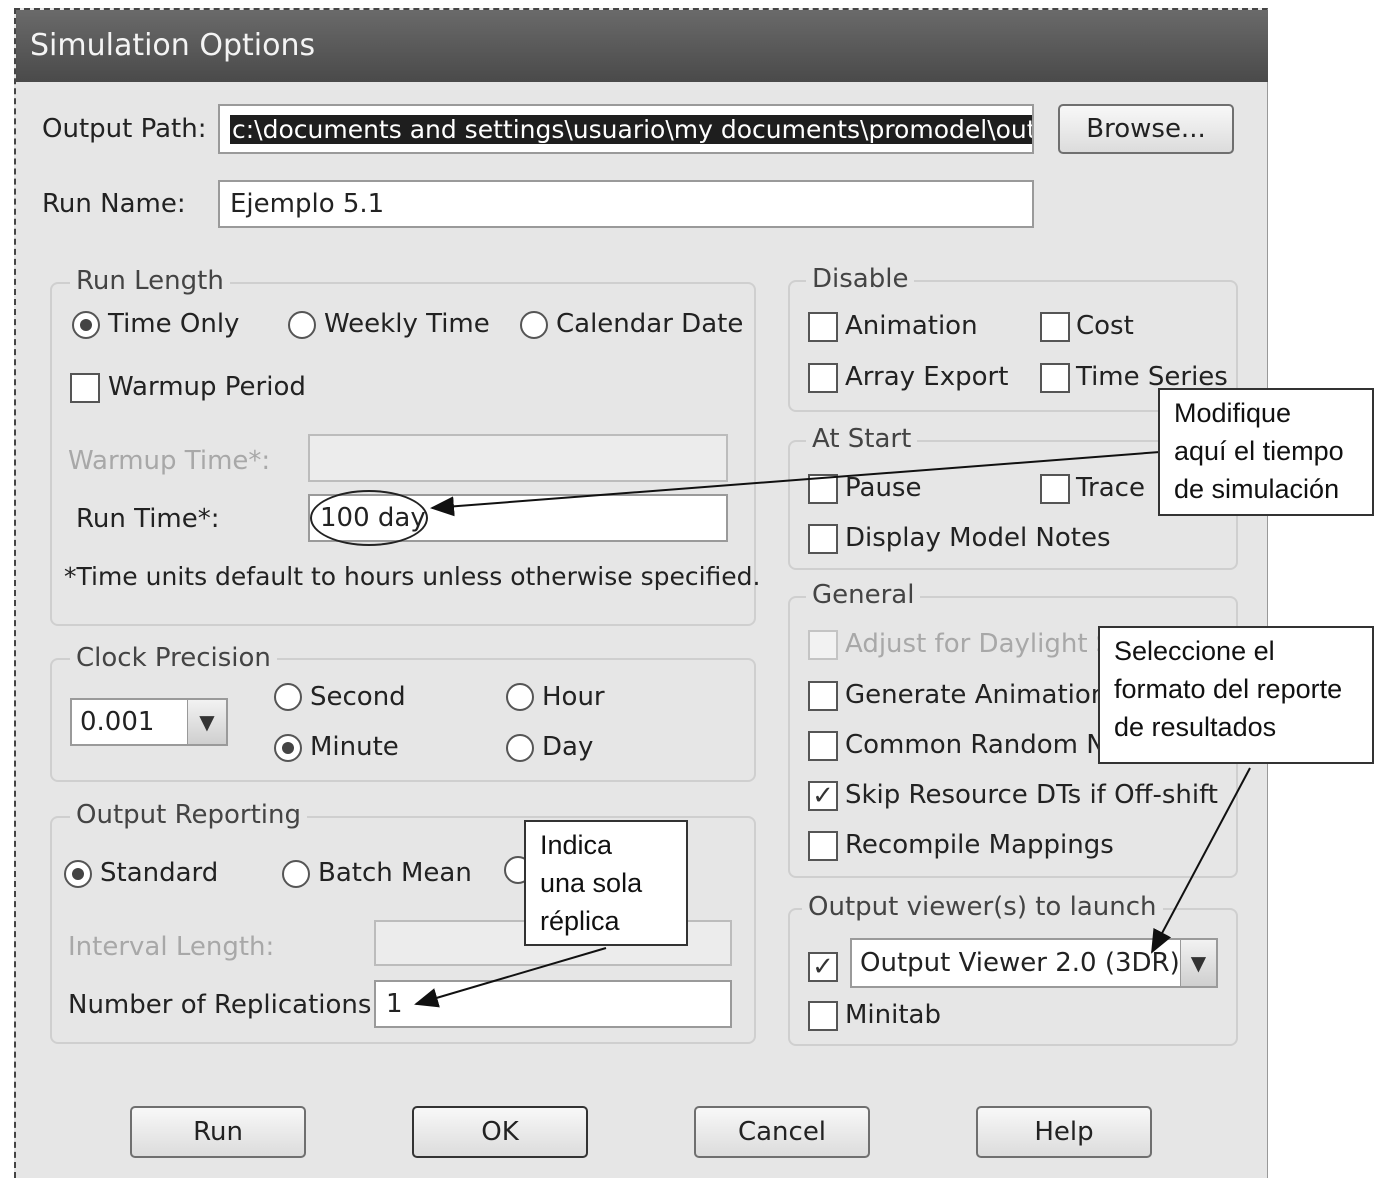 The width and height of the screenshot is (1376, 1178). Describe the element at coordinates (576, 845) in the screenshot. I see `callout-line: Indica` at that location.